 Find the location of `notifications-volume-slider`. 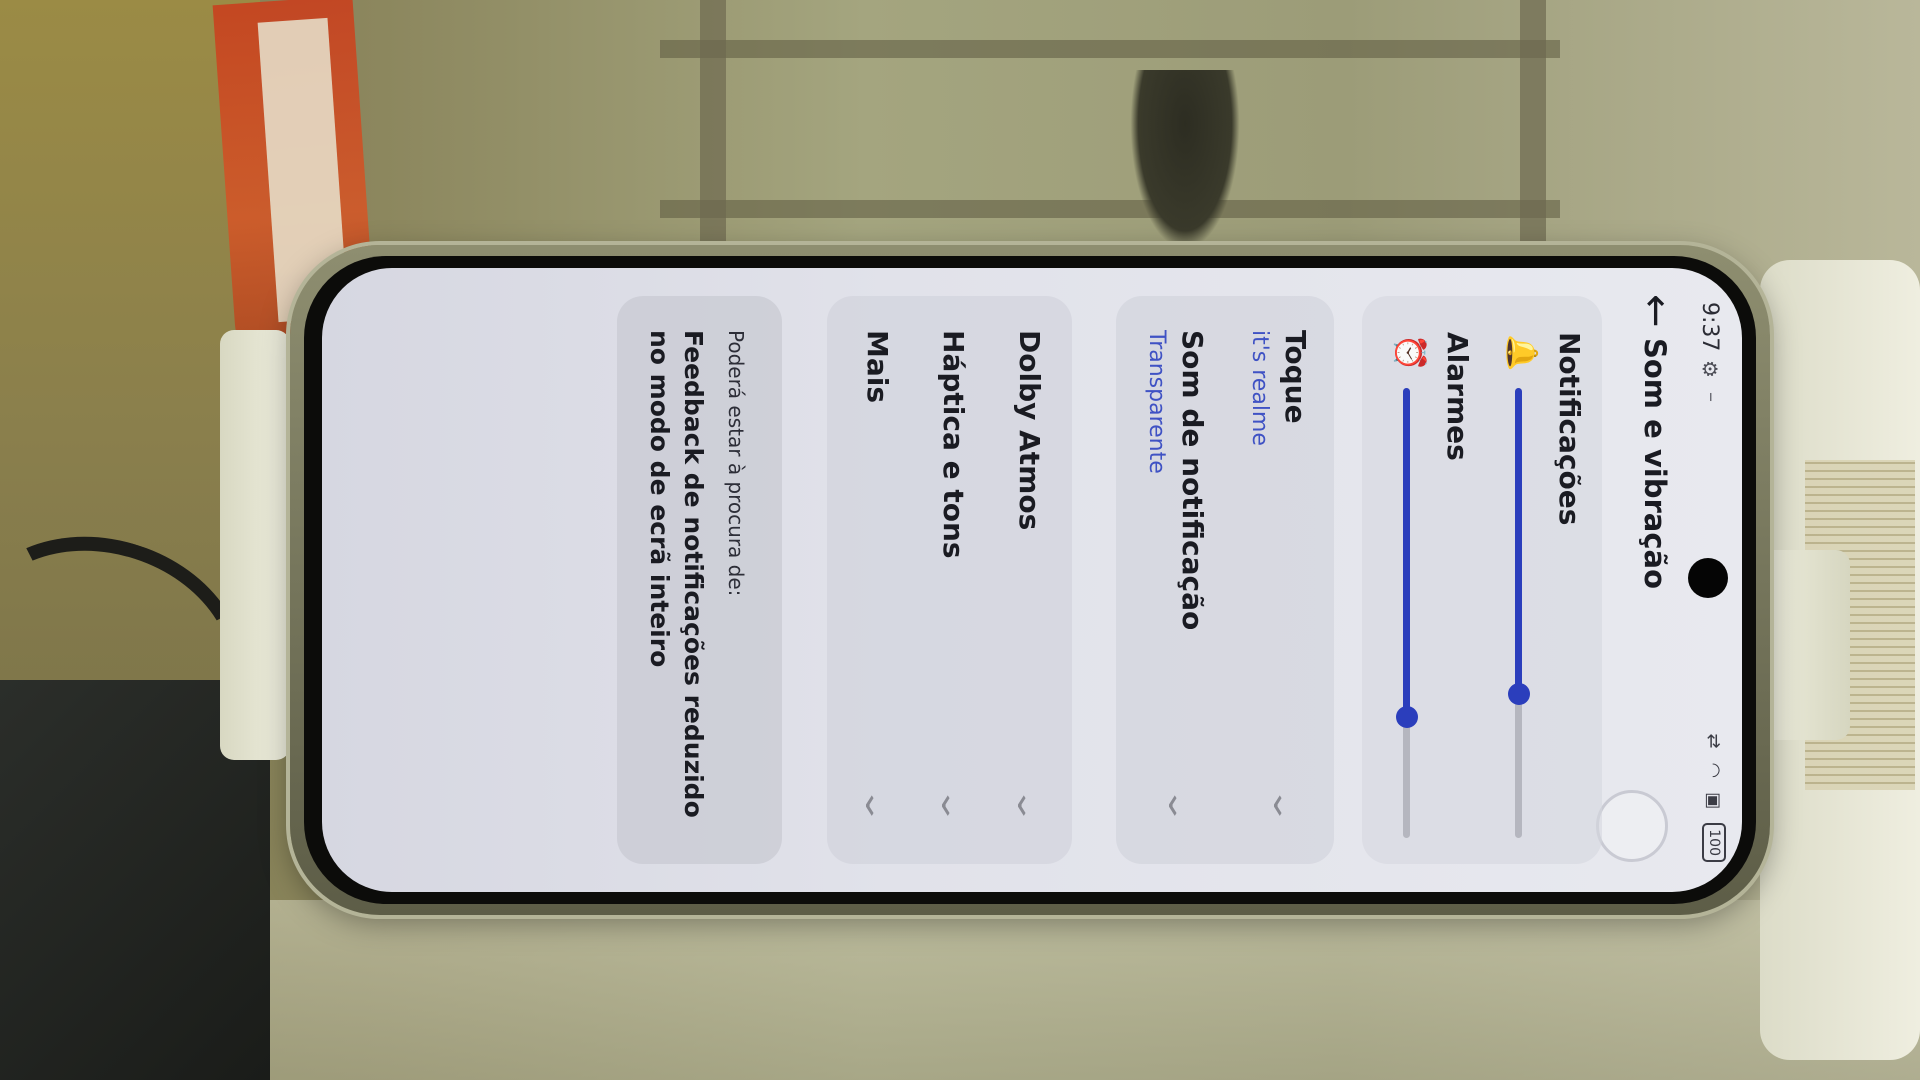

notifications-volume-slider is located at coordinates (1519, 613).